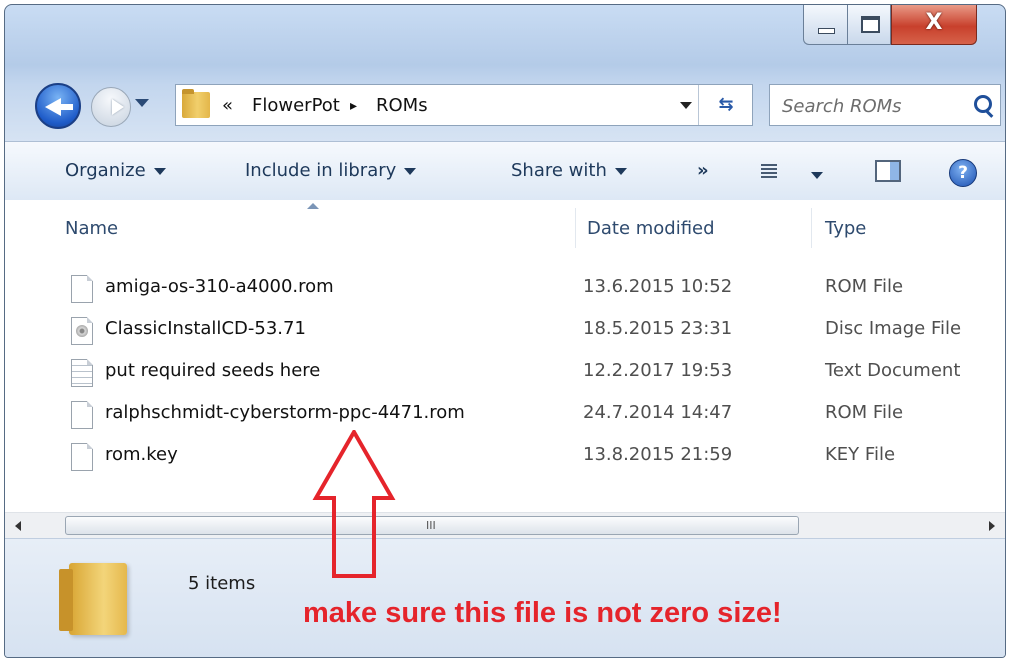 The image size is (1010, 661). Describe the element at coordinates (703, 170) in the screenshot. I see `more-commands-button: »` at that location.